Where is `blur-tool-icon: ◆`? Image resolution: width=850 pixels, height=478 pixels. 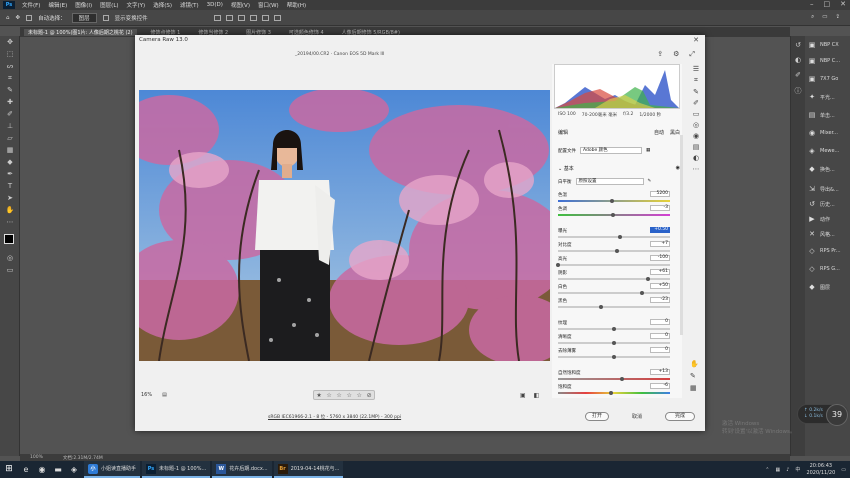 blur-tool-icon: ◆ is located at coordinates (10, 162).